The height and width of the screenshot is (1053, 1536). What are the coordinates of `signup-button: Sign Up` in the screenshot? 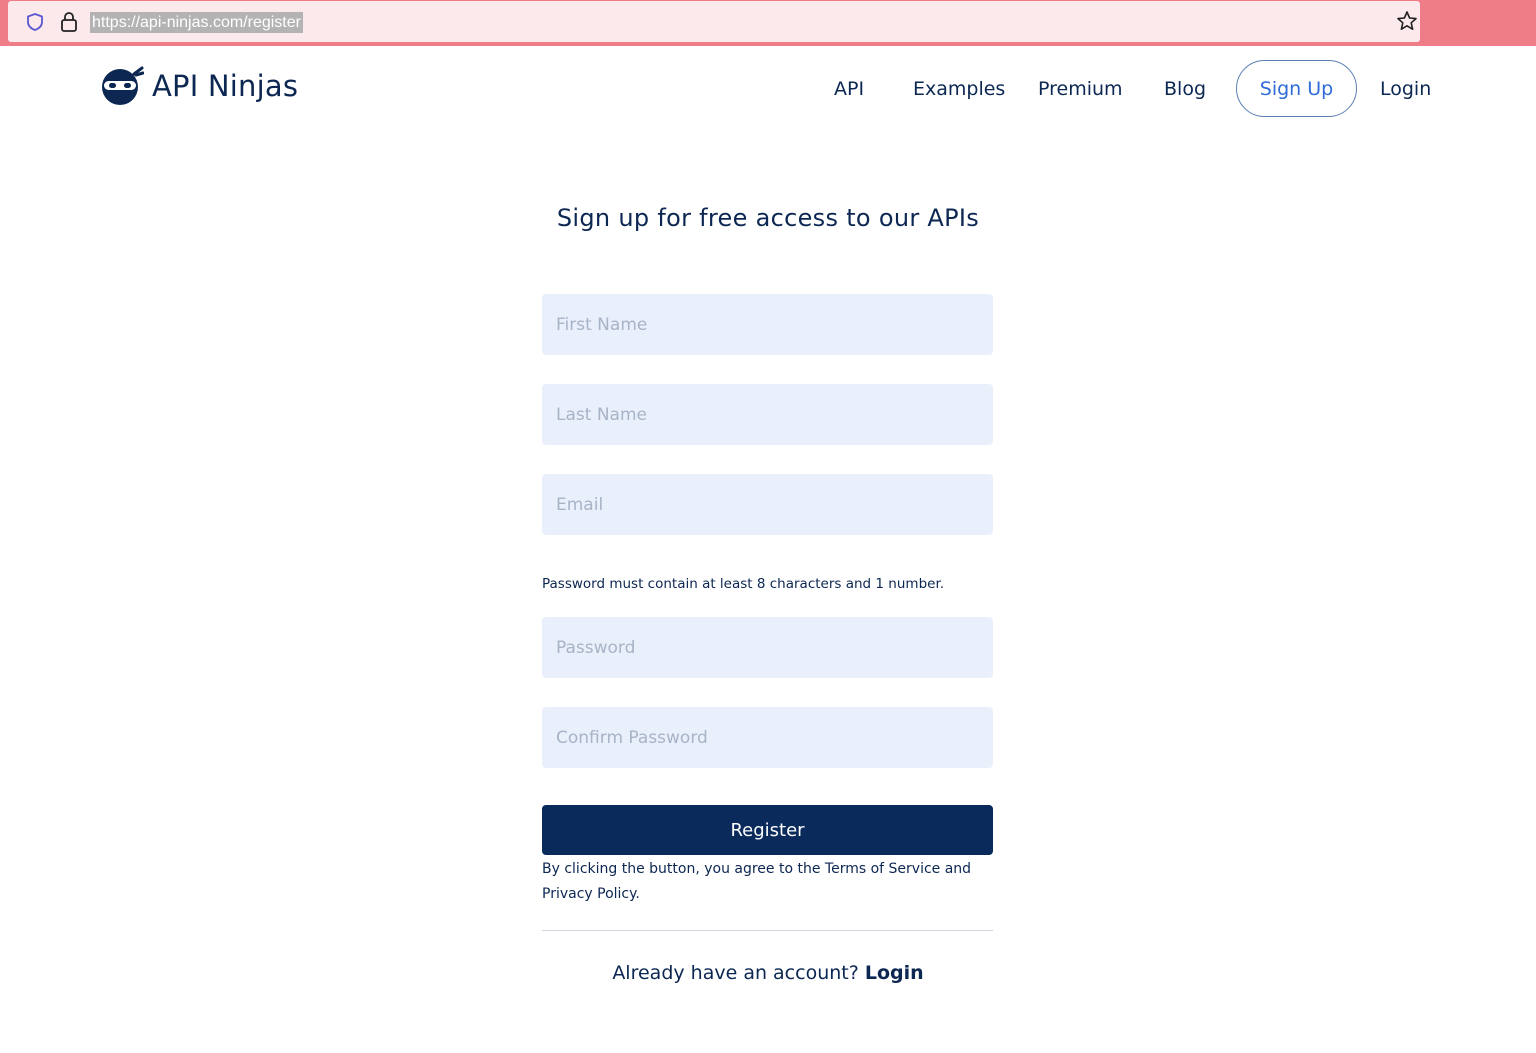 It's located at (1296, 88).